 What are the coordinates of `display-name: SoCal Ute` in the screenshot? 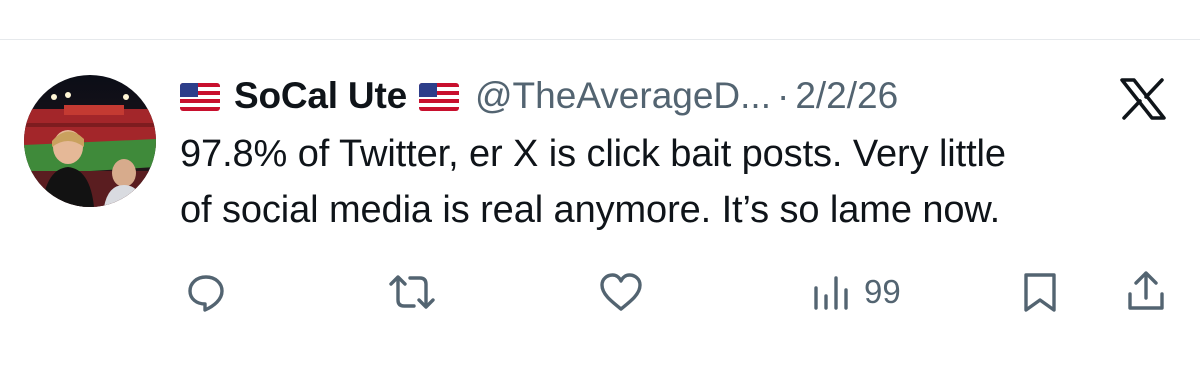 It's located at (320, 96).